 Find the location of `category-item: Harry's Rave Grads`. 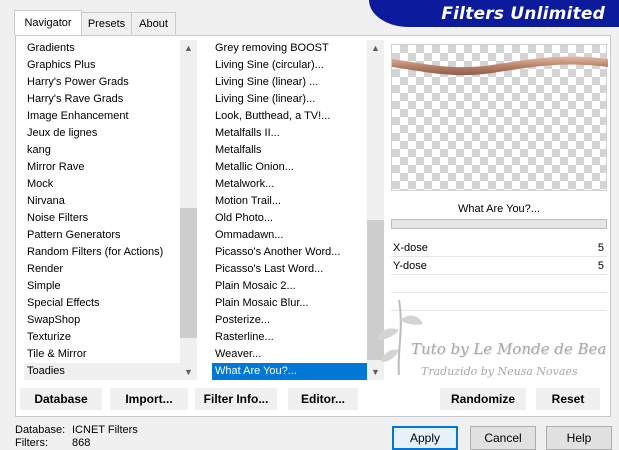

category-item: Harry's Rave Grads is located at coordinates (102, 99).